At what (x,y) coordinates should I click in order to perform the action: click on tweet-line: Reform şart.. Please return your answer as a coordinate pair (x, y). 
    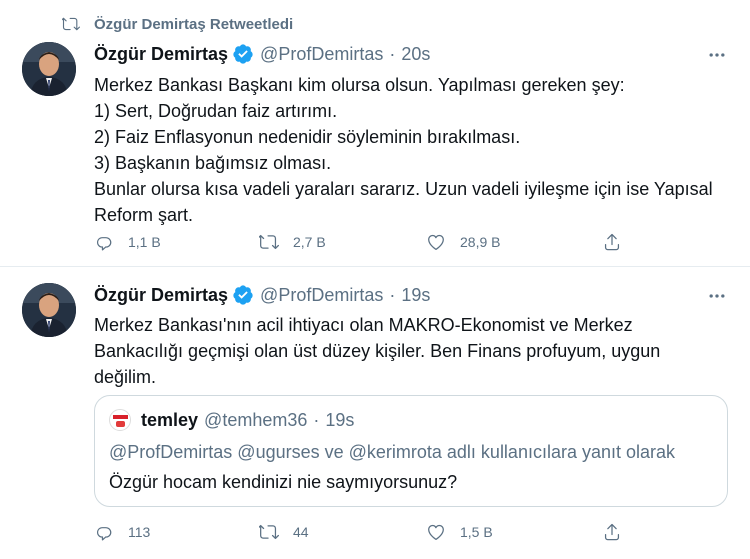
    Looking at the image, I should click on (144, 215).